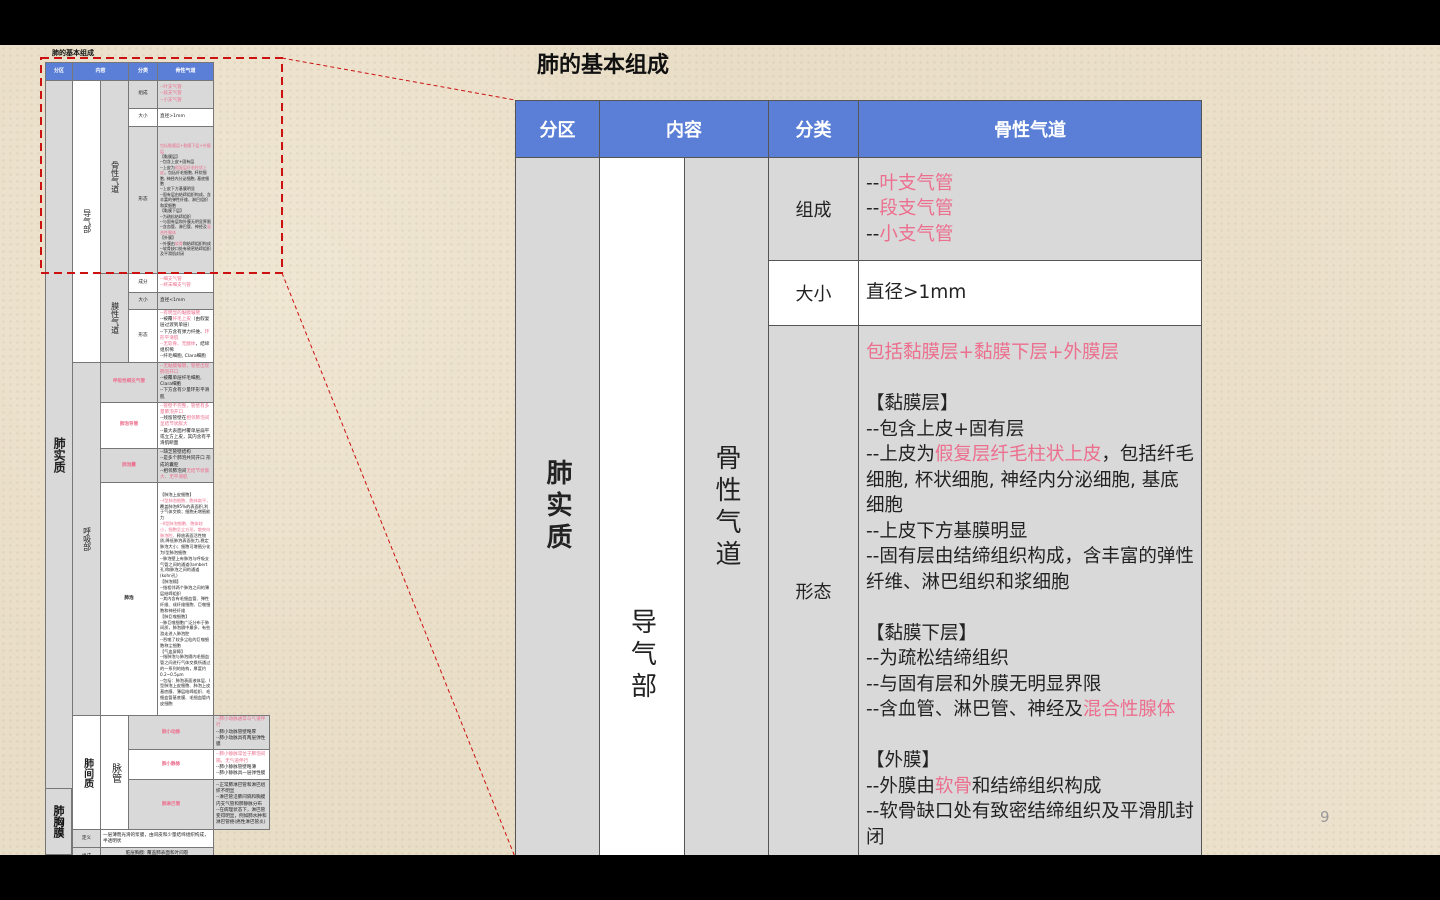 The width and height of the screenshot is (1440, 900). Describe the element at coordinates (1129, 709) in the screenshot. I see `highlighted-text: 混合性腺体` at that location.